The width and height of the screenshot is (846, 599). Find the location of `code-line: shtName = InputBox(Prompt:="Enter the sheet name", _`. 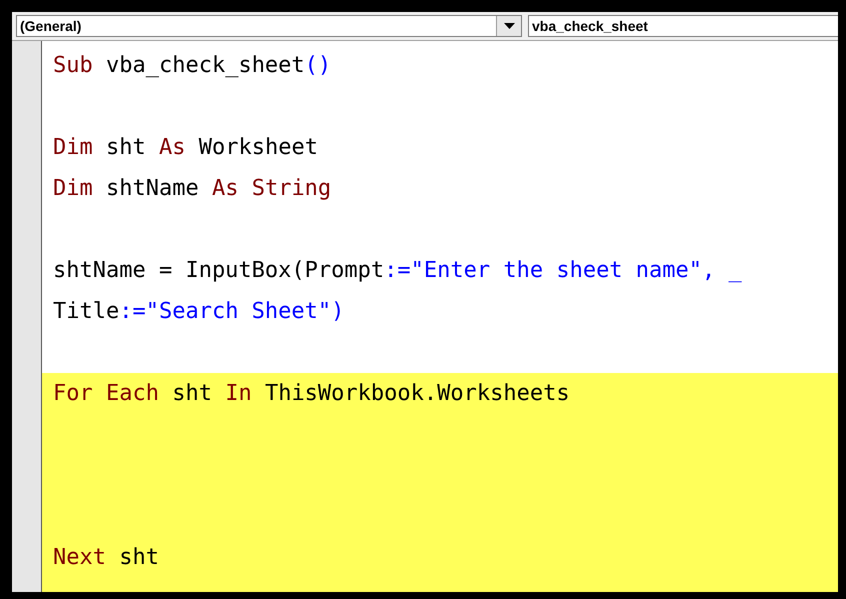

code-line: shtName = InputBox(Prompt:="Enter the sheet name", _ is located at coordinates (397, 271).